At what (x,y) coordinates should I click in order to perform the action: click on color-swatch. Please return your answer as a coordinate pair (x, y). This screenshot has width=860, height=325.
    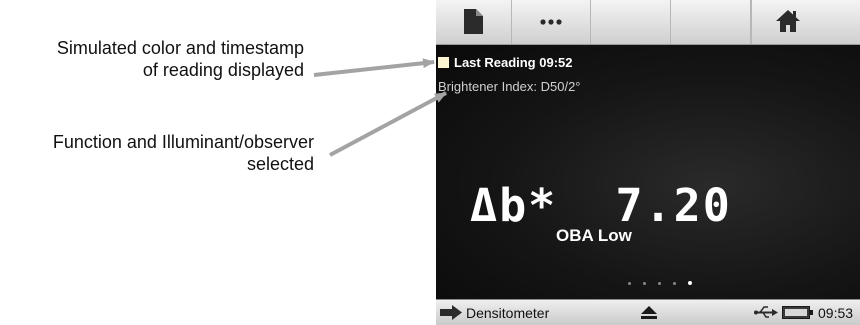
    Looking at the image, I should click on (443, 62).